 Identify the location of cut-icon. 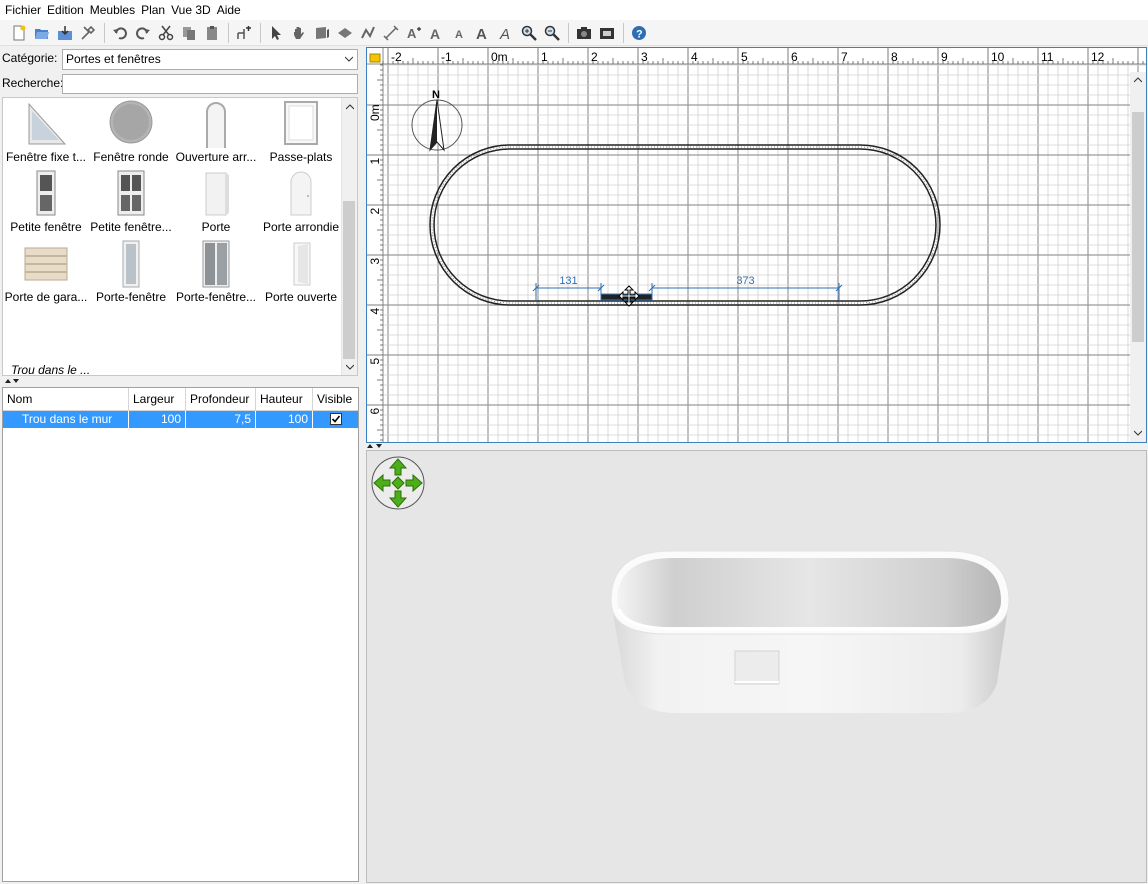
(166, 33).